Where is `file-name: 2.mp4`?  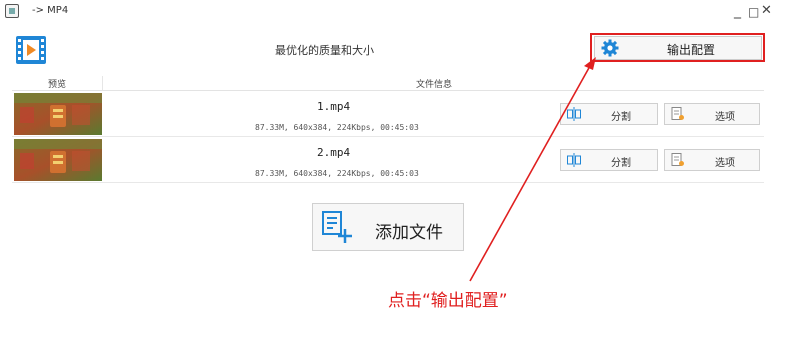
file-name: 2.mp4 is located at coordinates (334, 152).